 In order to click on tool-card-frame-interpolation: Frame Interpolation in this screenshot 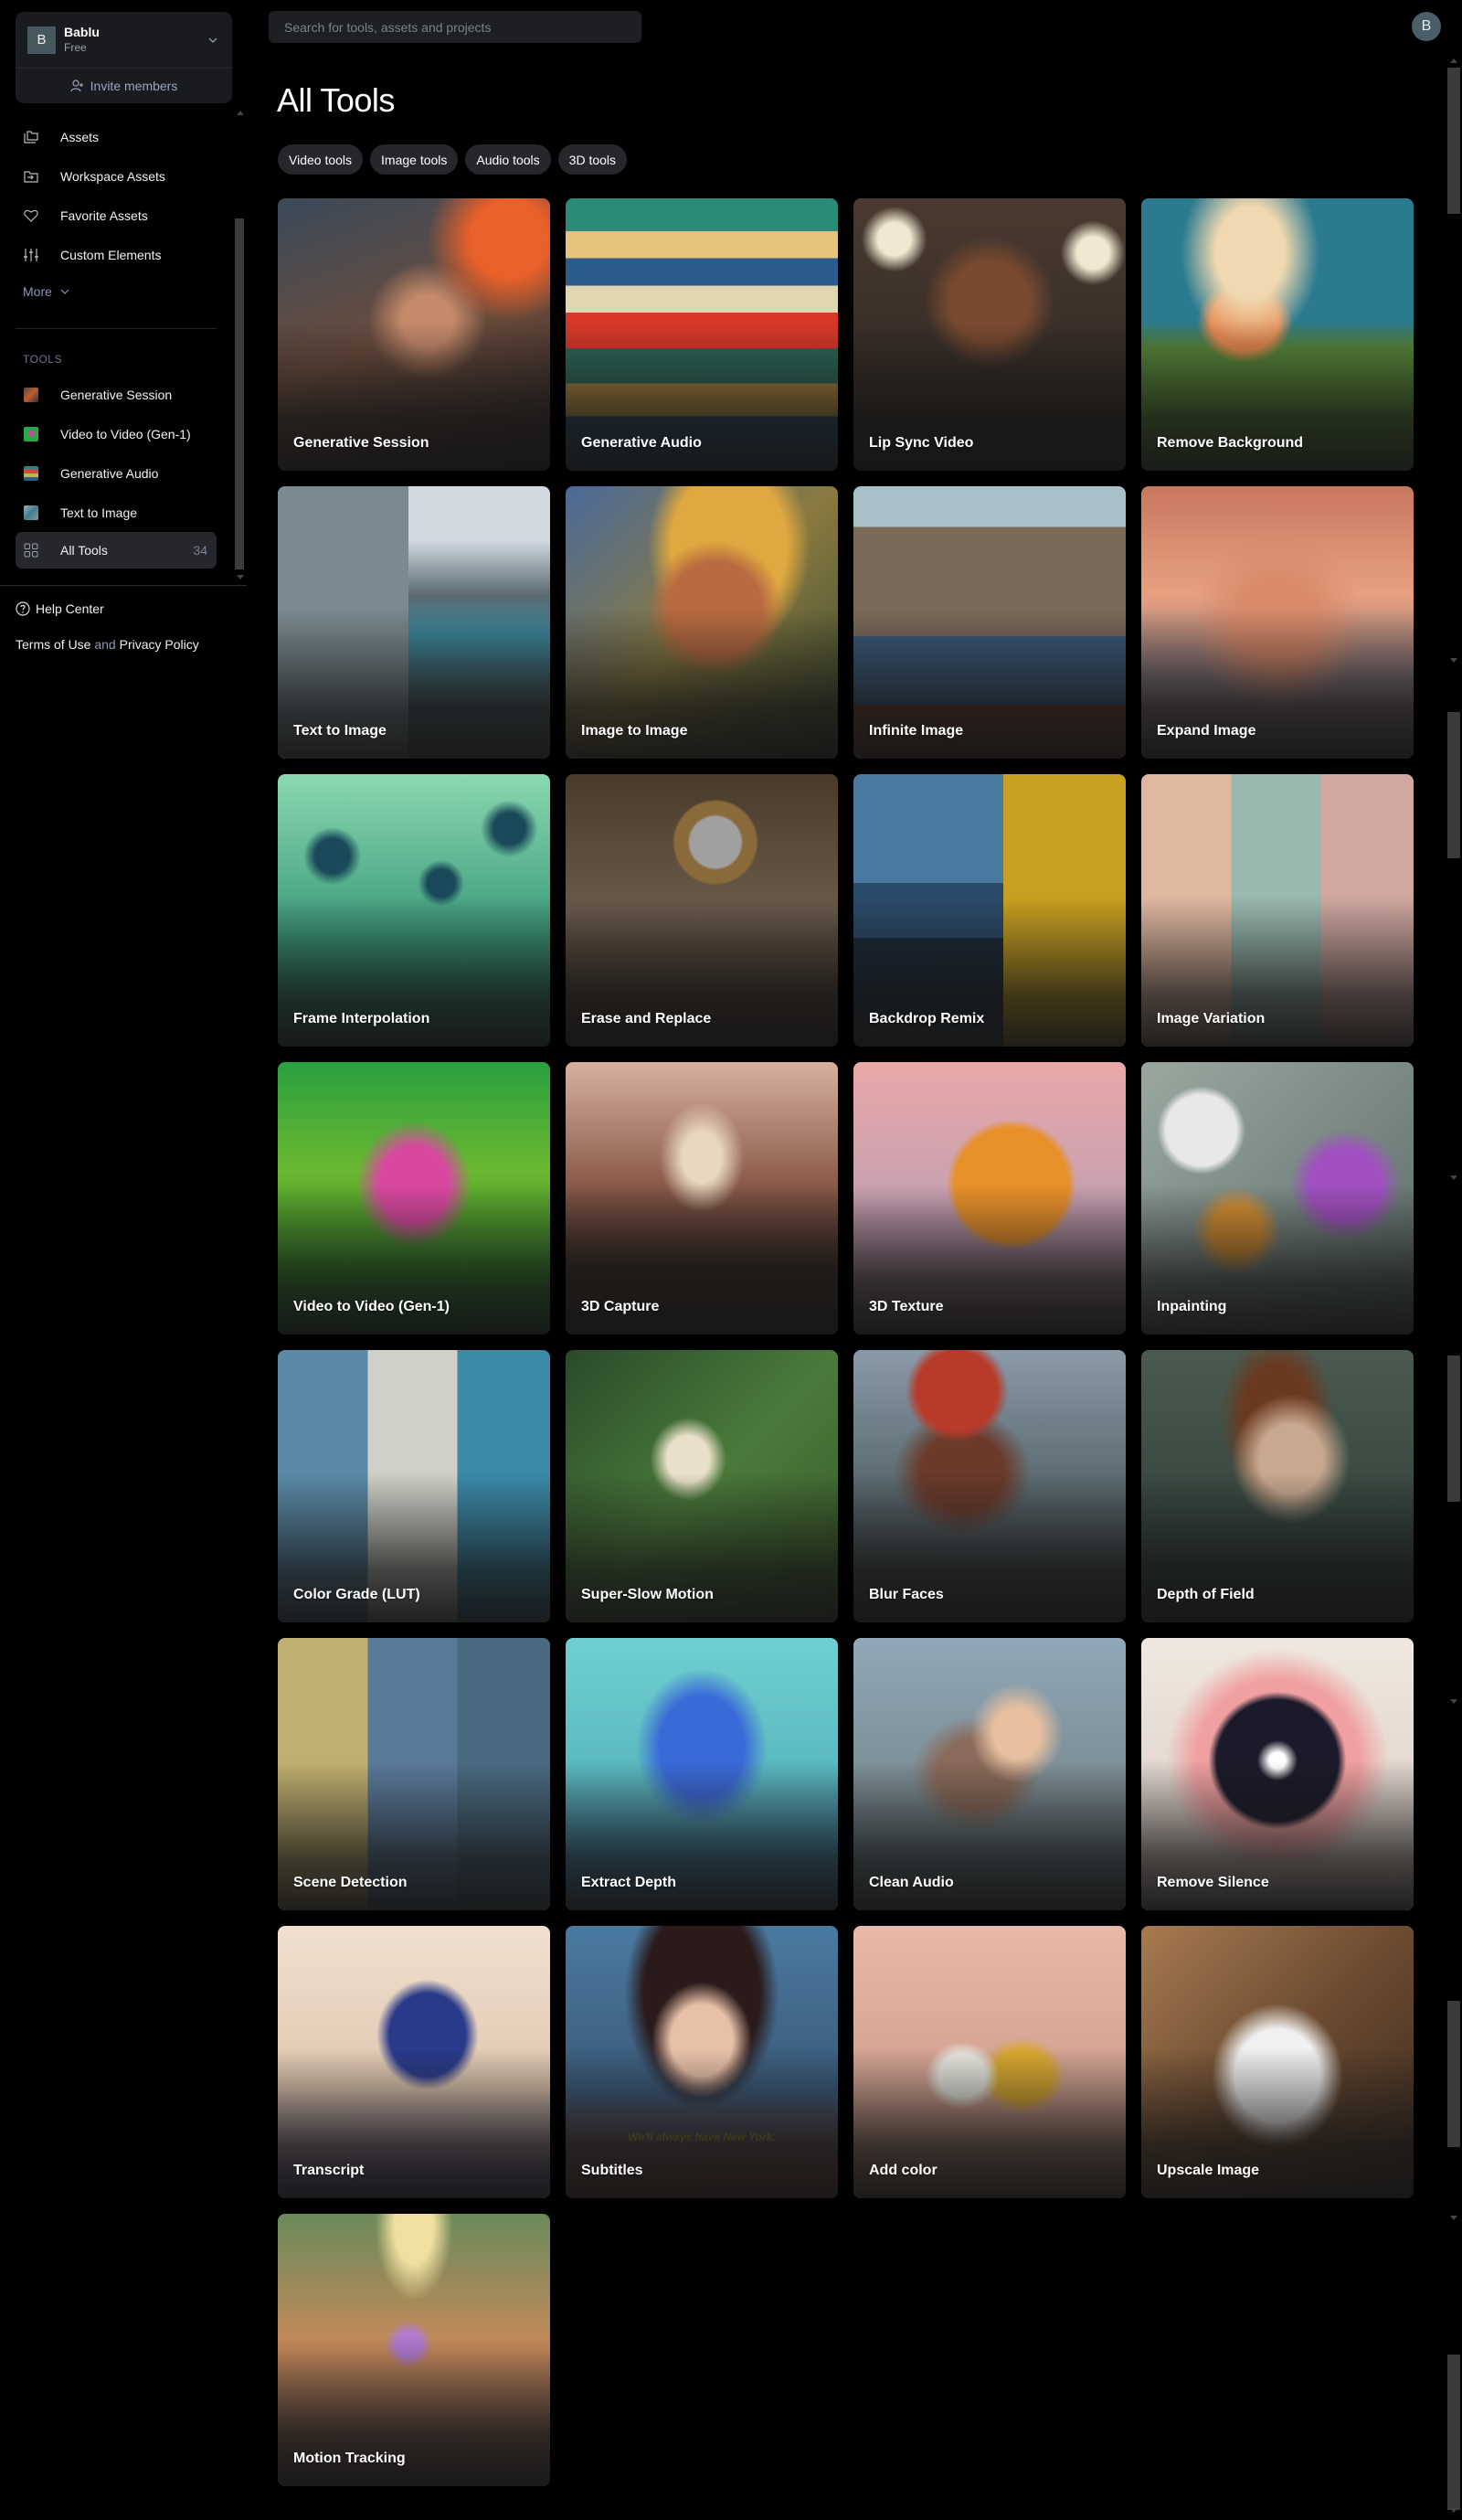, I will do `click(414, 911)`.